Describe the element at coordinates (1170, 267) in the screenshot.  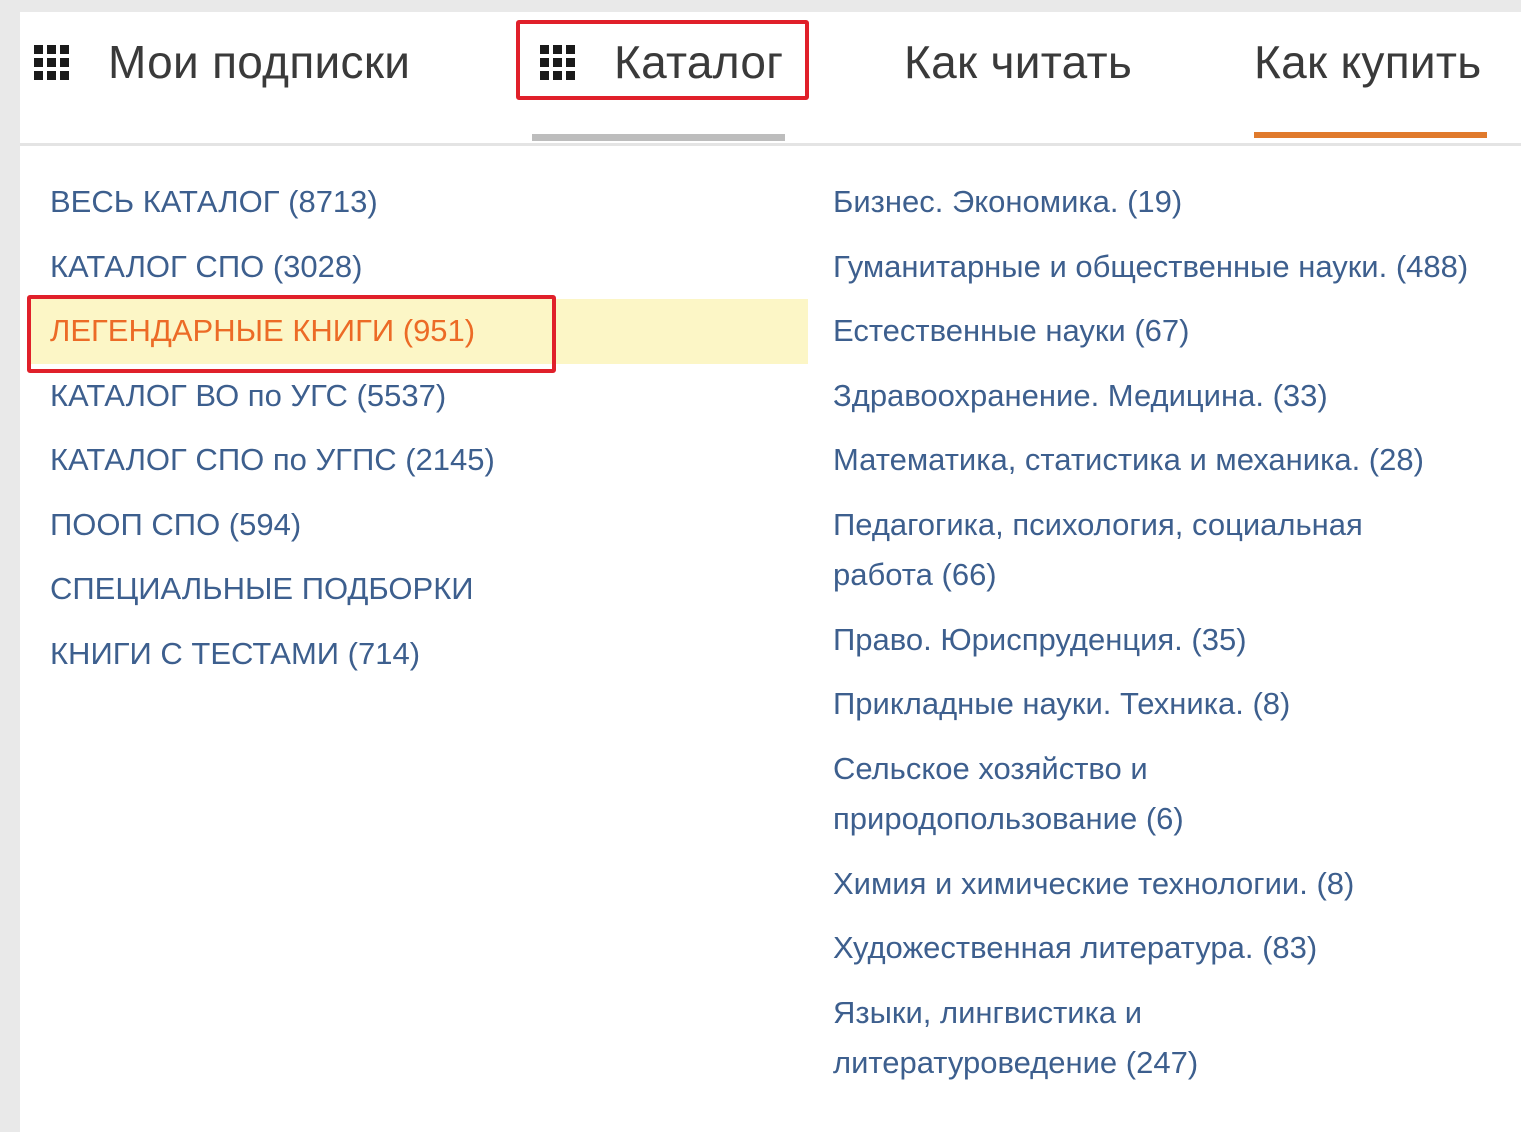
I see `category-item: Гуманитарные и общественные науки. (488)` at that location.